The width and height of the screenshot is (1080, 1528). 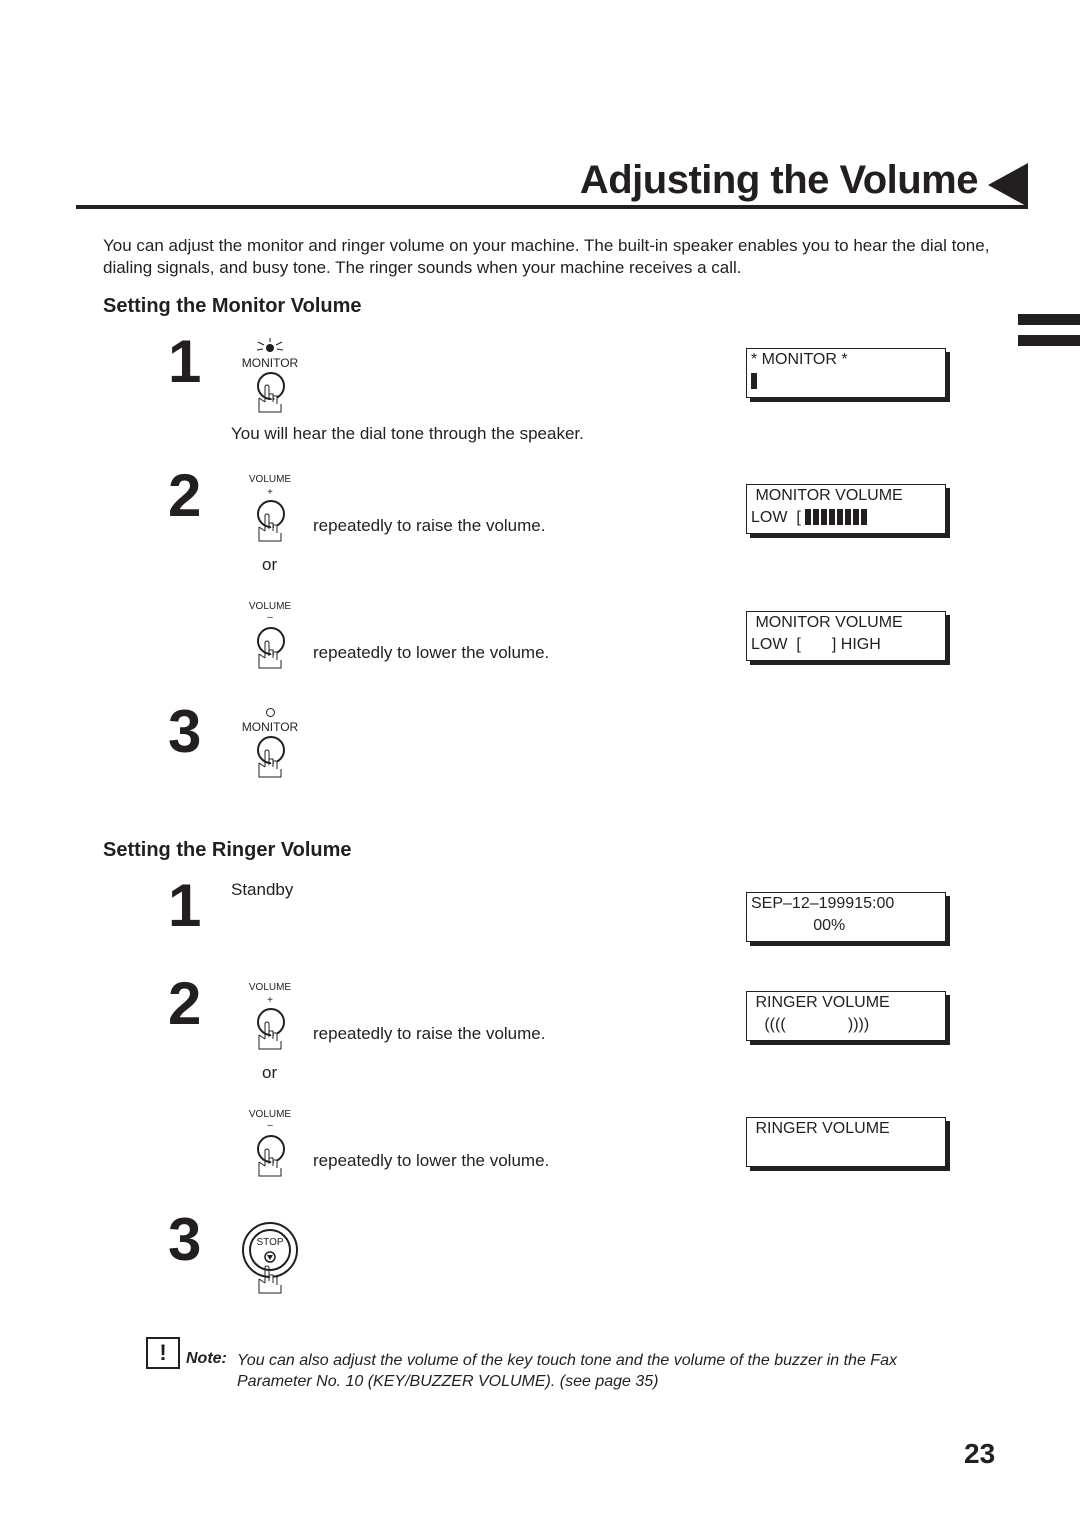 I want to click on lcd-line: (((( )))), so click(x=810, y=1024).